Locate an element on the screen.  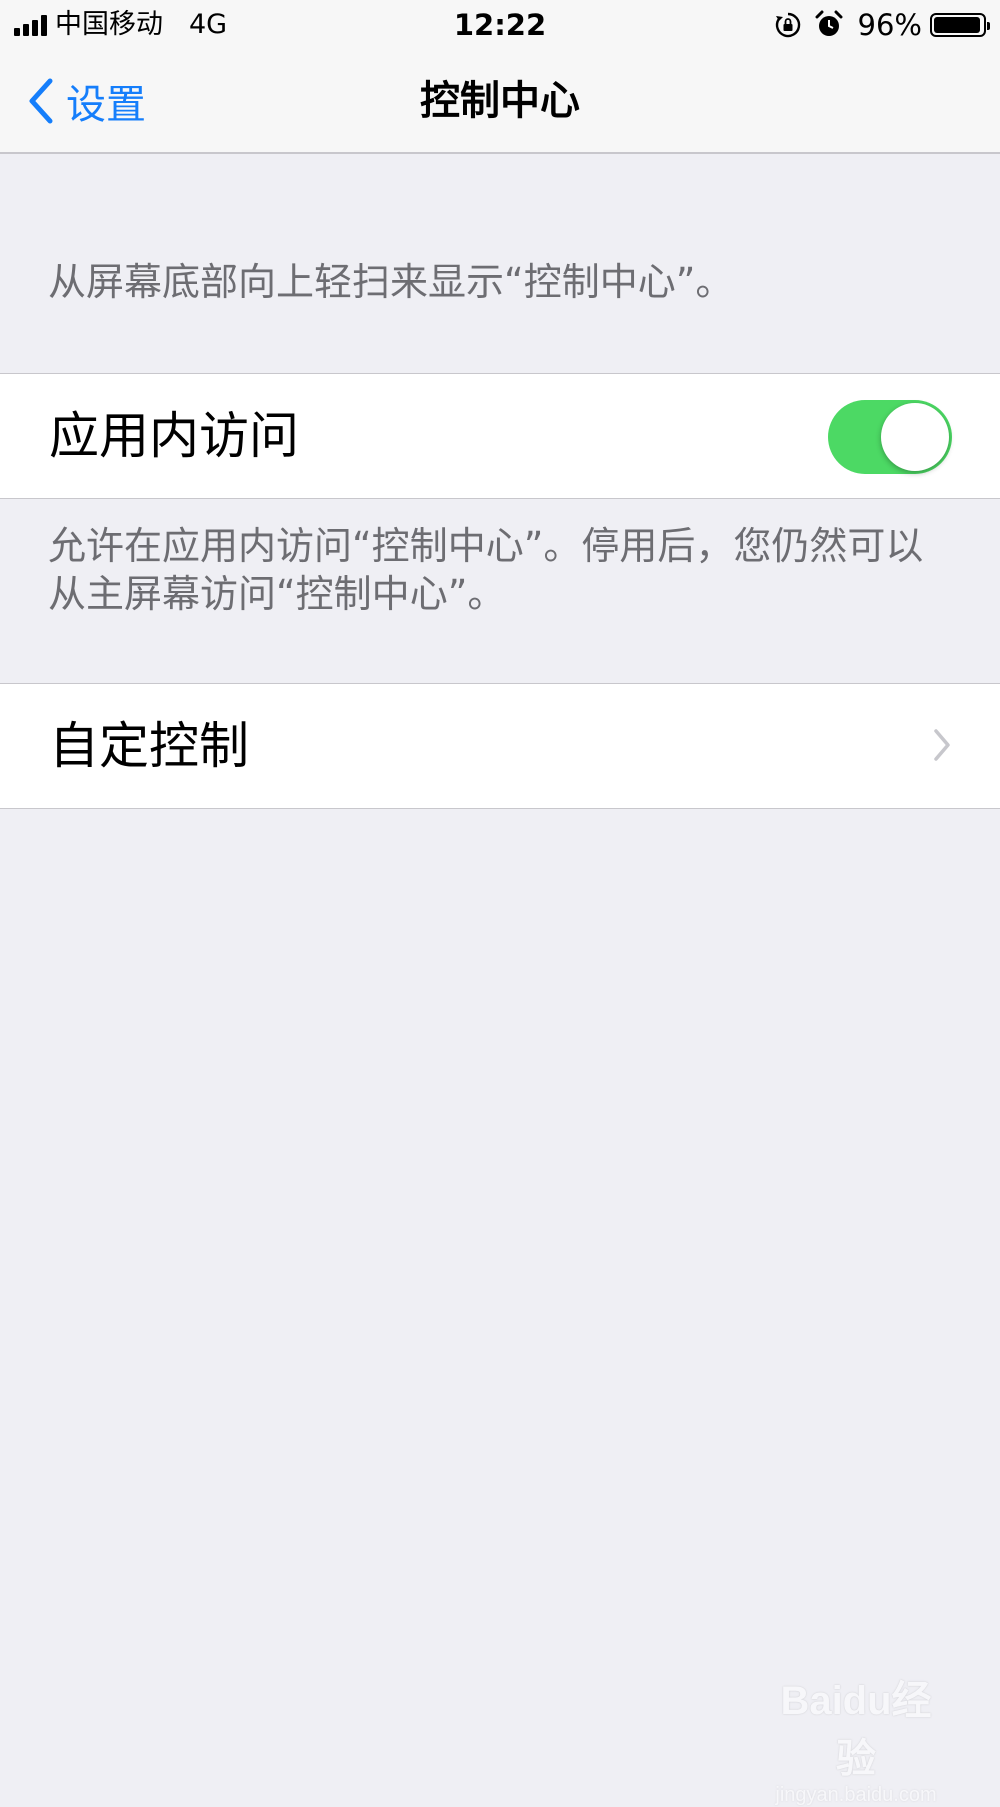
section-header-note: 从屏幕底部向上轻扫来显示“控制中心”。 is located at coordinates (391, 282).